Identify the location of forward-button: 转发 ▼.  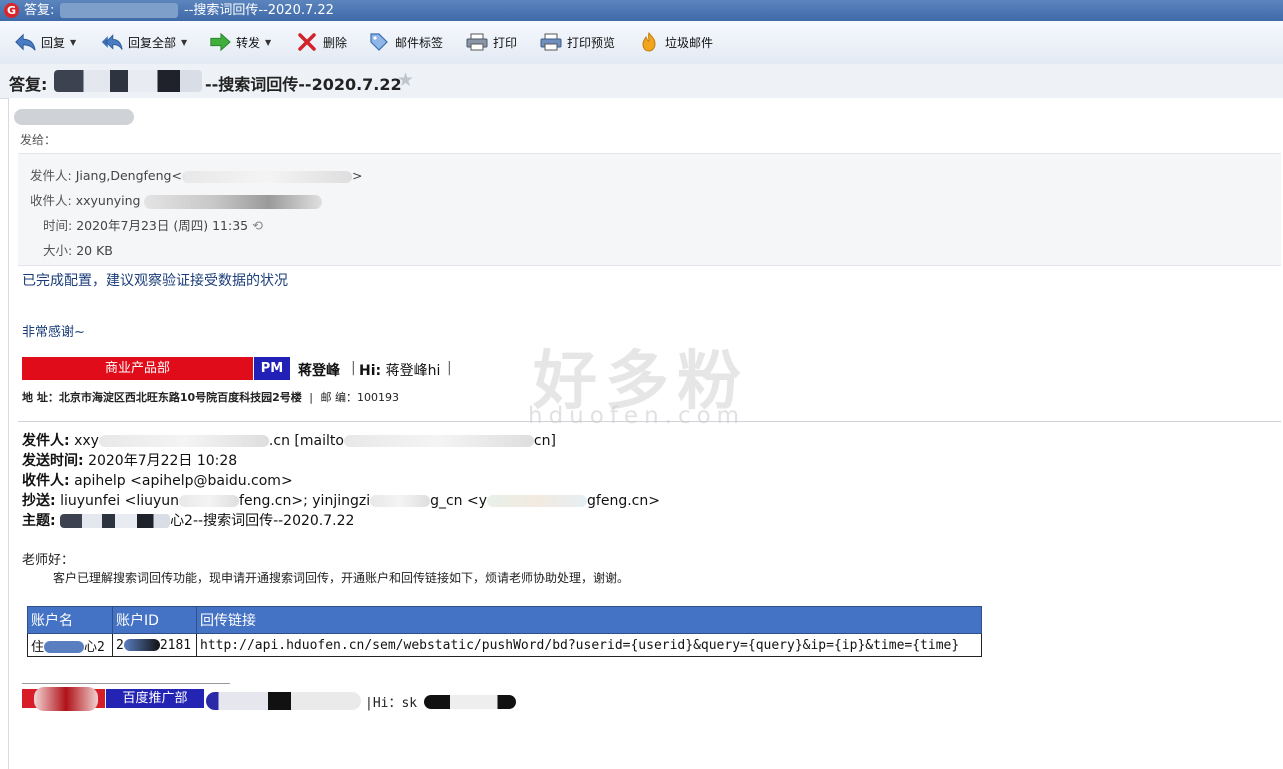
(240, 42).